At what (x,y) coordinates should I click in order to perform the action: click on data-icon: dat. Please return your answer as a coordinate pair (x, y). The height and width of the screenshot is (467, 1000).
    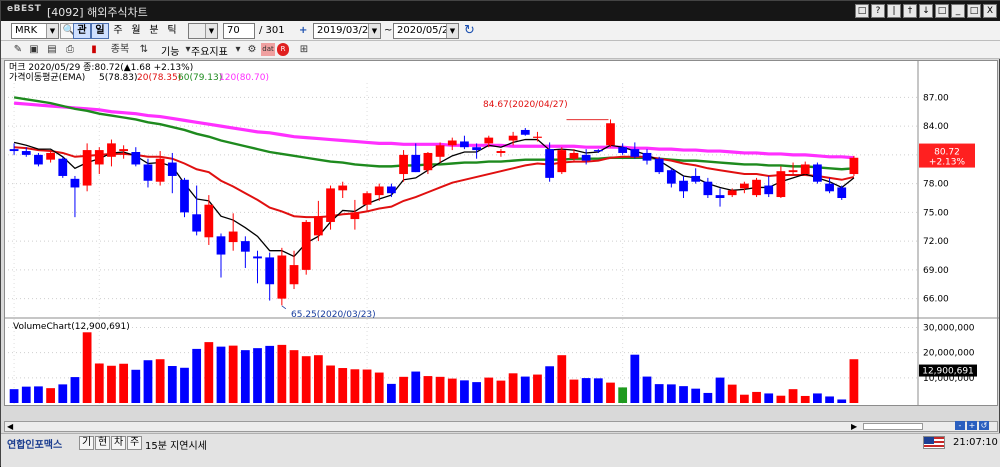
    Looking at the image, I should click on (268, 49).